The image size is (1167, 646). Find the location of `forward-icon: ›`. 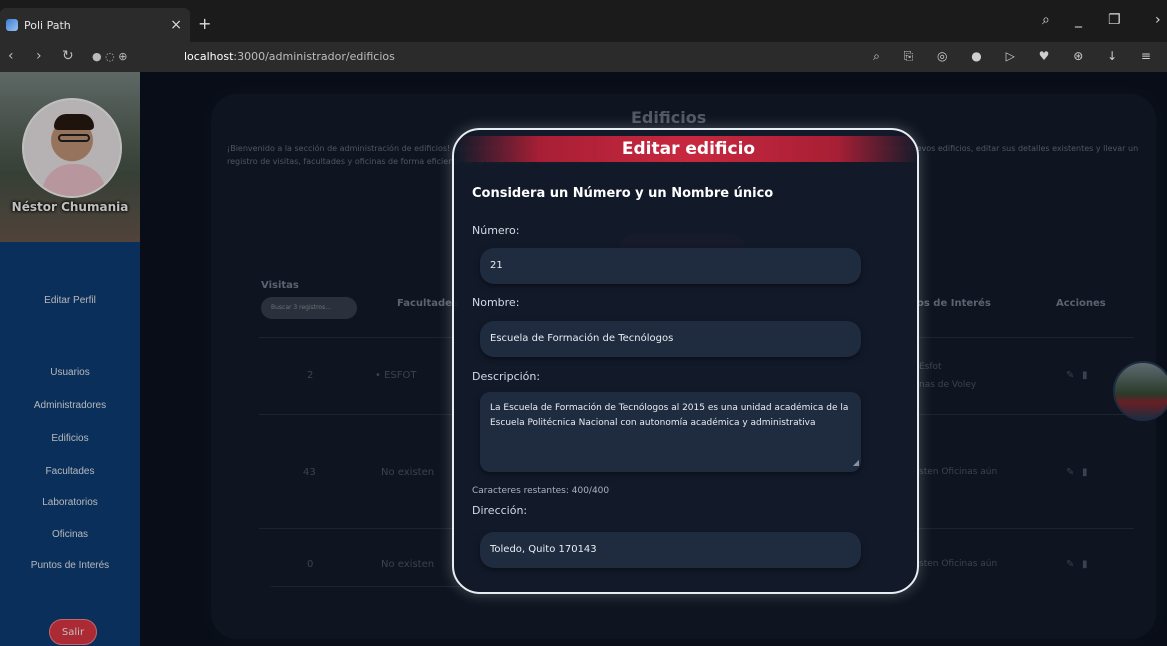

forward-icon: › is located at coordinates (39, 56).